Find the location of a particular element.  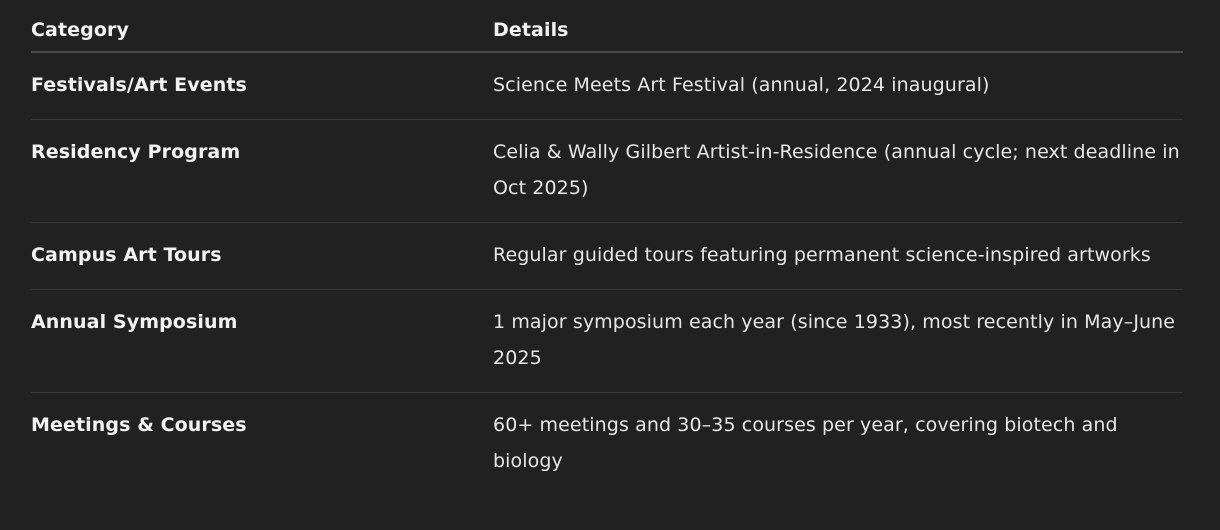

column-header-category: Category is located at coordinates (262, 26).